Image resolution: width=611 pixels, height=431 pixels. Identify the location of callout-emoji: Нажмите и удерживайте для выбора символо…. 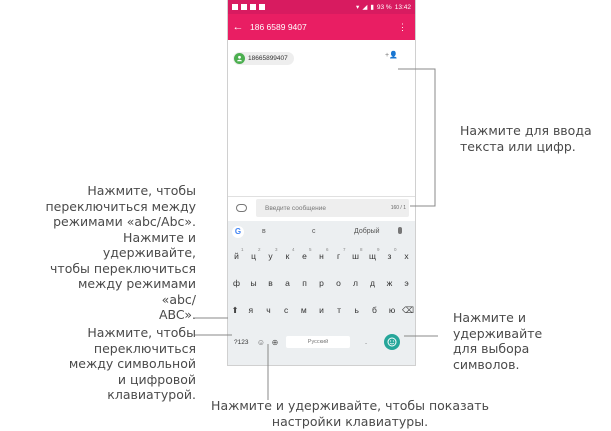
(498, 341).